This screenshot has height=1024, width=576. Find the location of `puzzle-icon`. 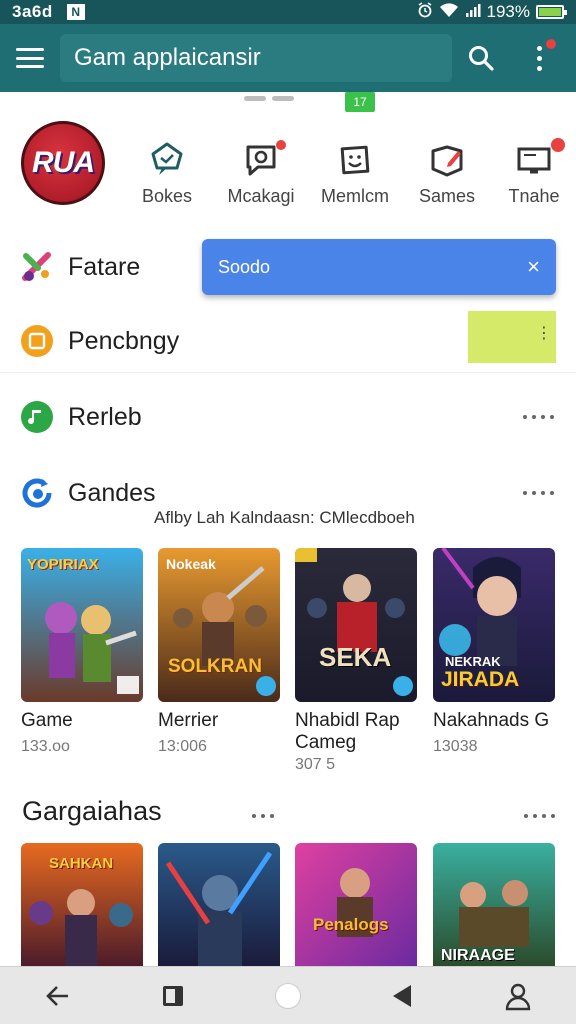

puzzle-icon is located at coordinates (37, 267).